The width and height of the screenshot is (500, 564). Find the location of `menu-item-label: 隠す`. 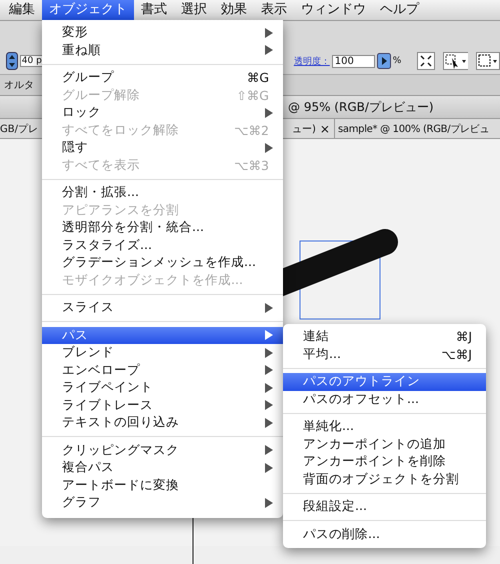

menu-item-label: 隠す is located at coordinates (75, 147).